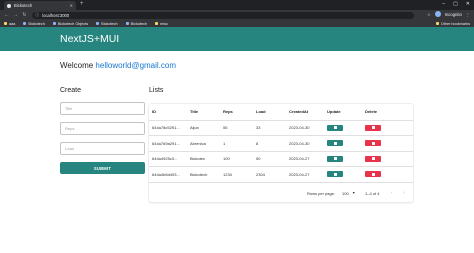 This screenshot has width=474, height=253. Describe the element at coordinates (468, 4) in the screenshot. I see `close-window-icon: ✕` at that location.